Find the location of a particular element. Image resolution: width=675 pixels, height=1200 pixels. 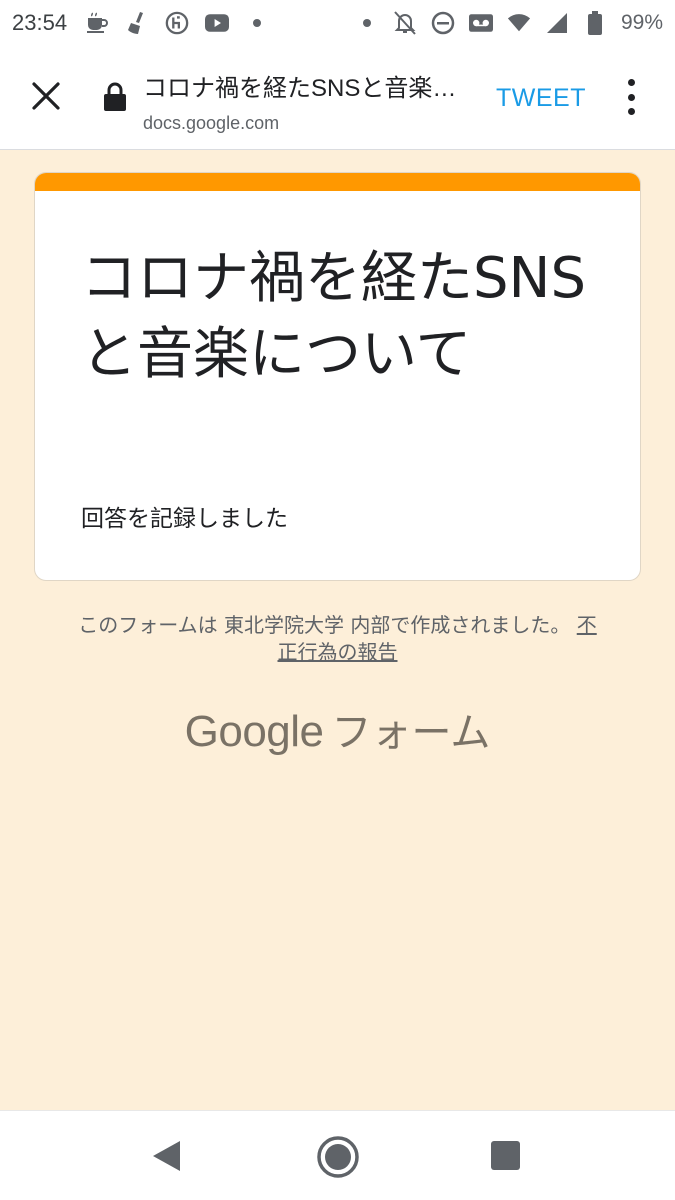

wifi-icon is located at coordinates (519, 23).